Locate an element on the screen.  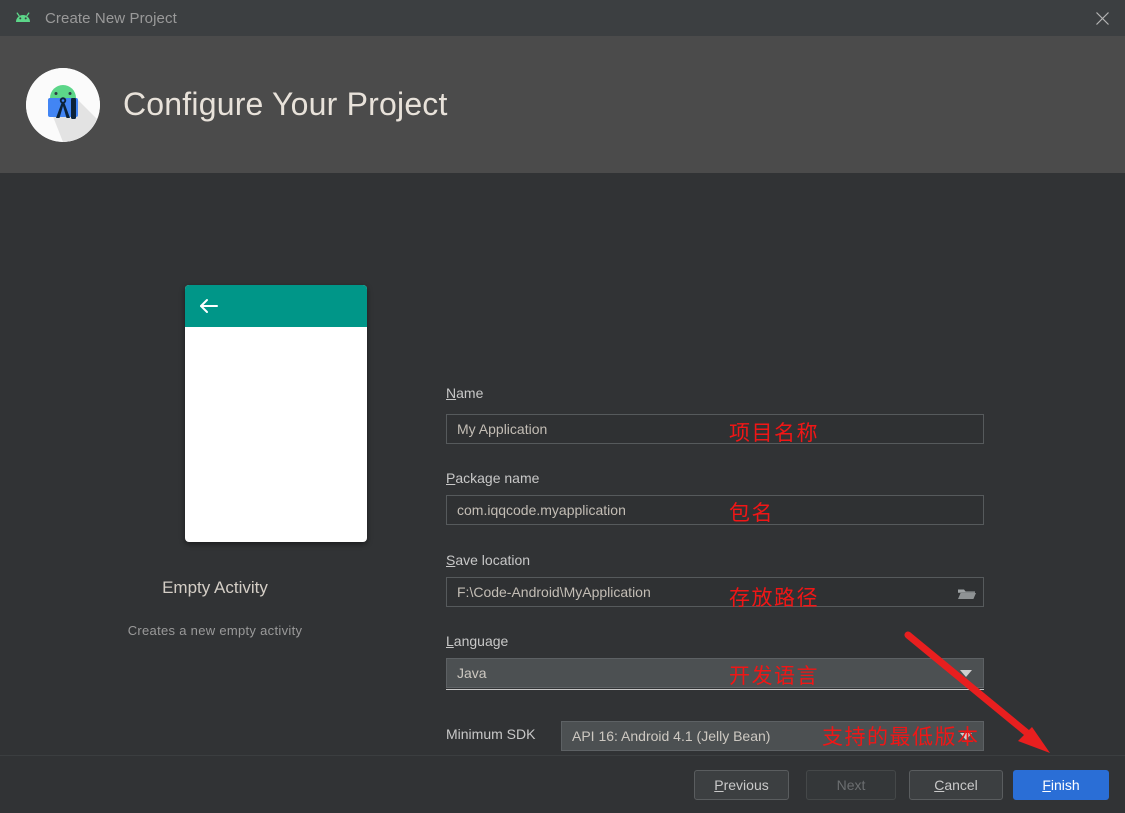
minimum-sdk-label: Minimum SDK is located at coordinates (491, 734).